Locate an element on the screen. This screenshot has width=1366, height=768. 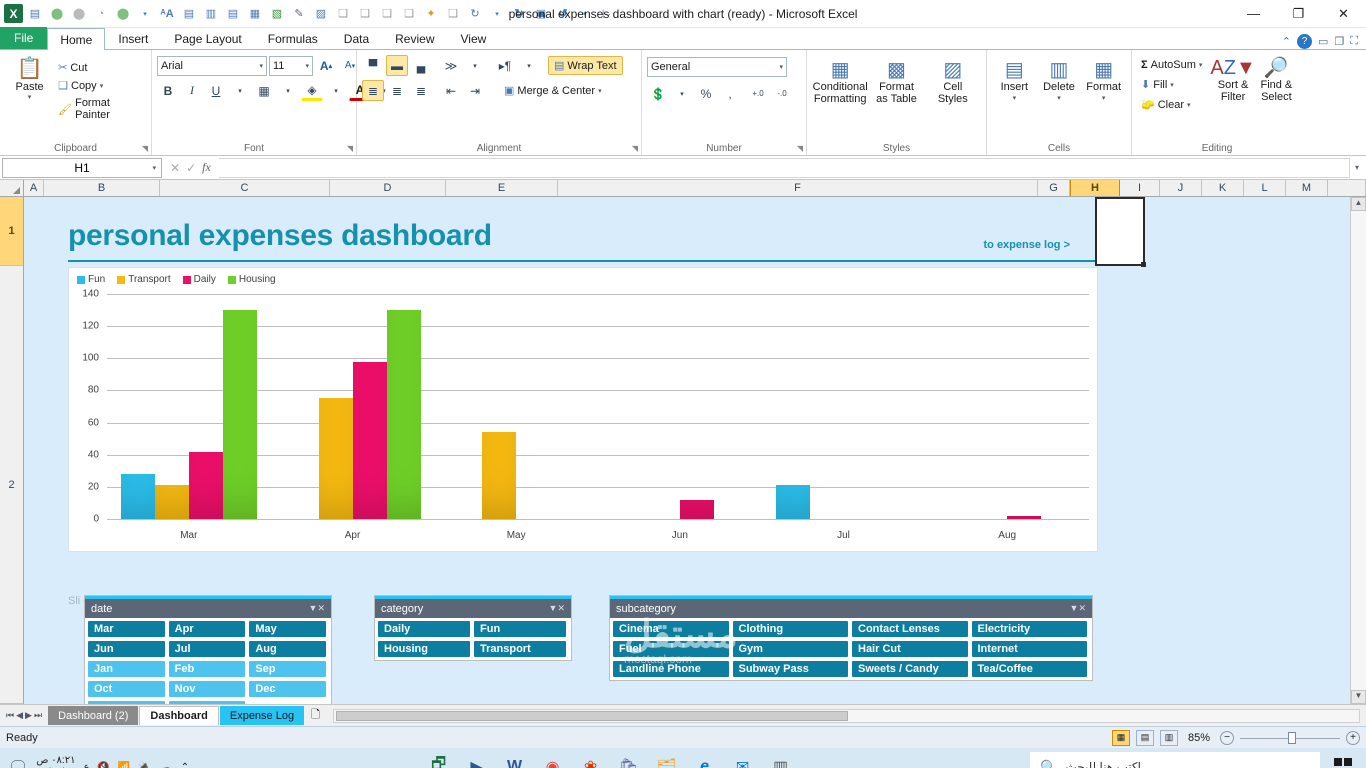
table-icon: ▦ is located at coordinates (255, 14).